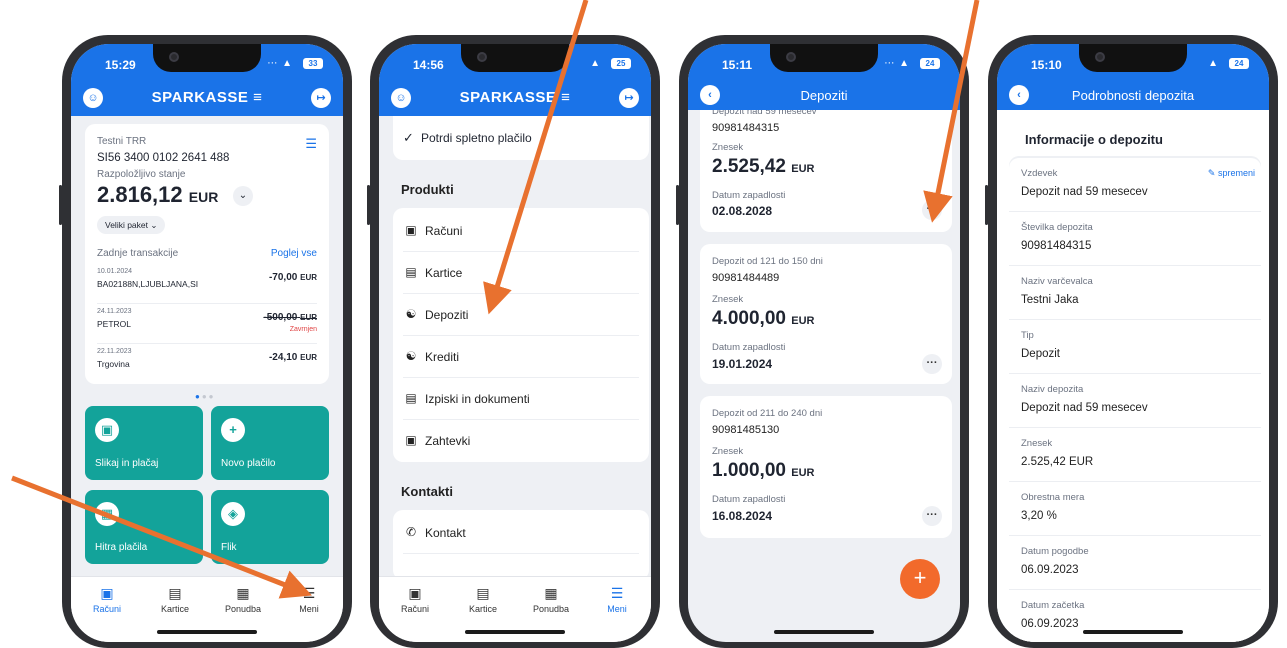 The image size is (1287, 648). What do you see at coordinates (521, 441) in the screenshot?
I see `menu-item-requests: ▣ Zahtevki` at bounding box center [521, 441].